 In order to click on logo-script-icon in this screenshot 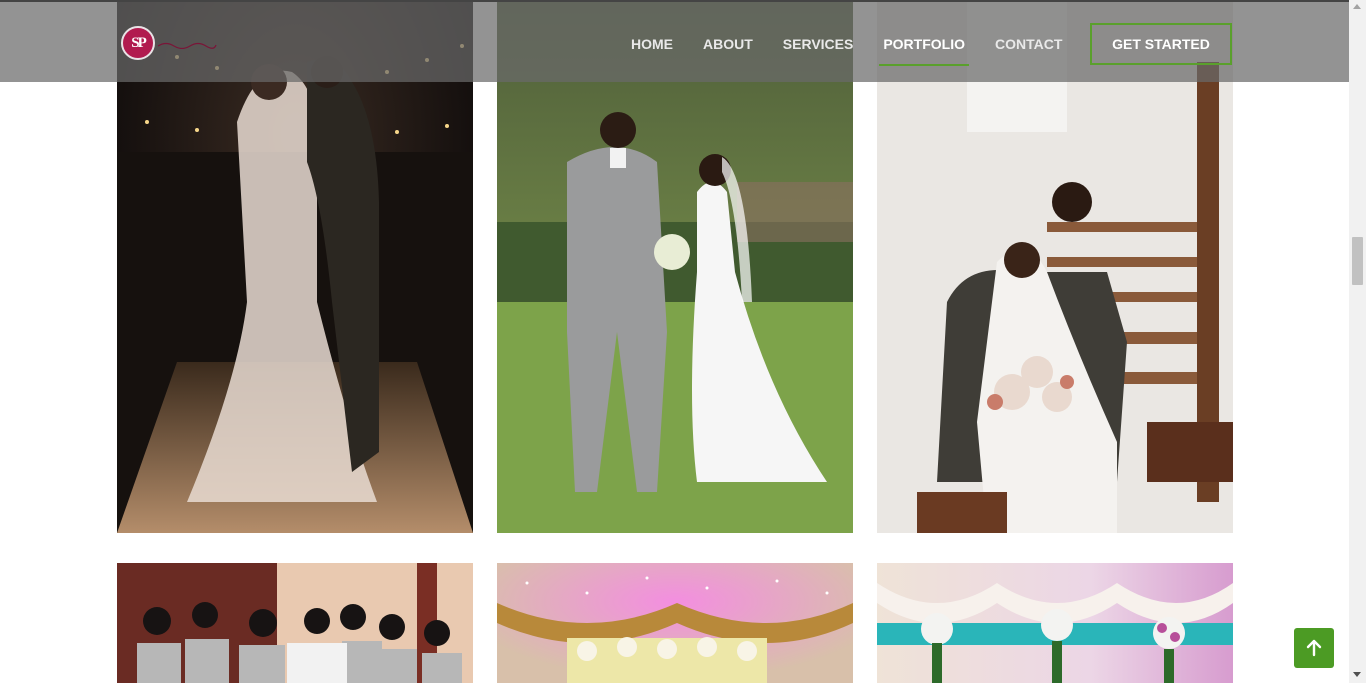, I will do `click(187, 46)`.